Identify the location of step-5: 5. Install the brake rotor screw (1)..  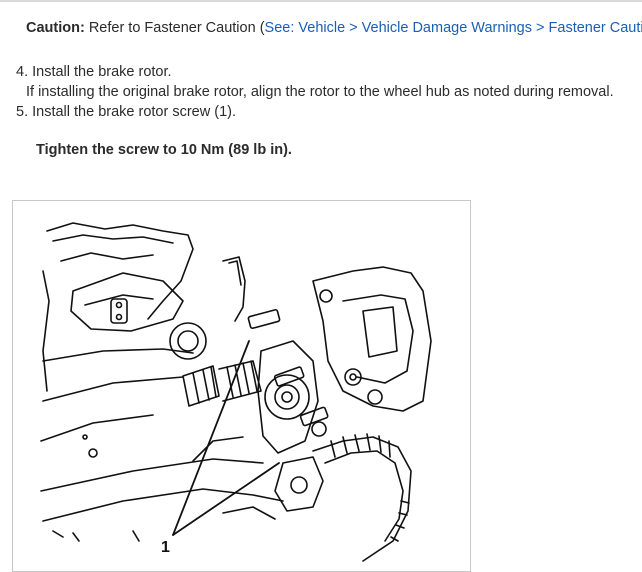
(126, 112).